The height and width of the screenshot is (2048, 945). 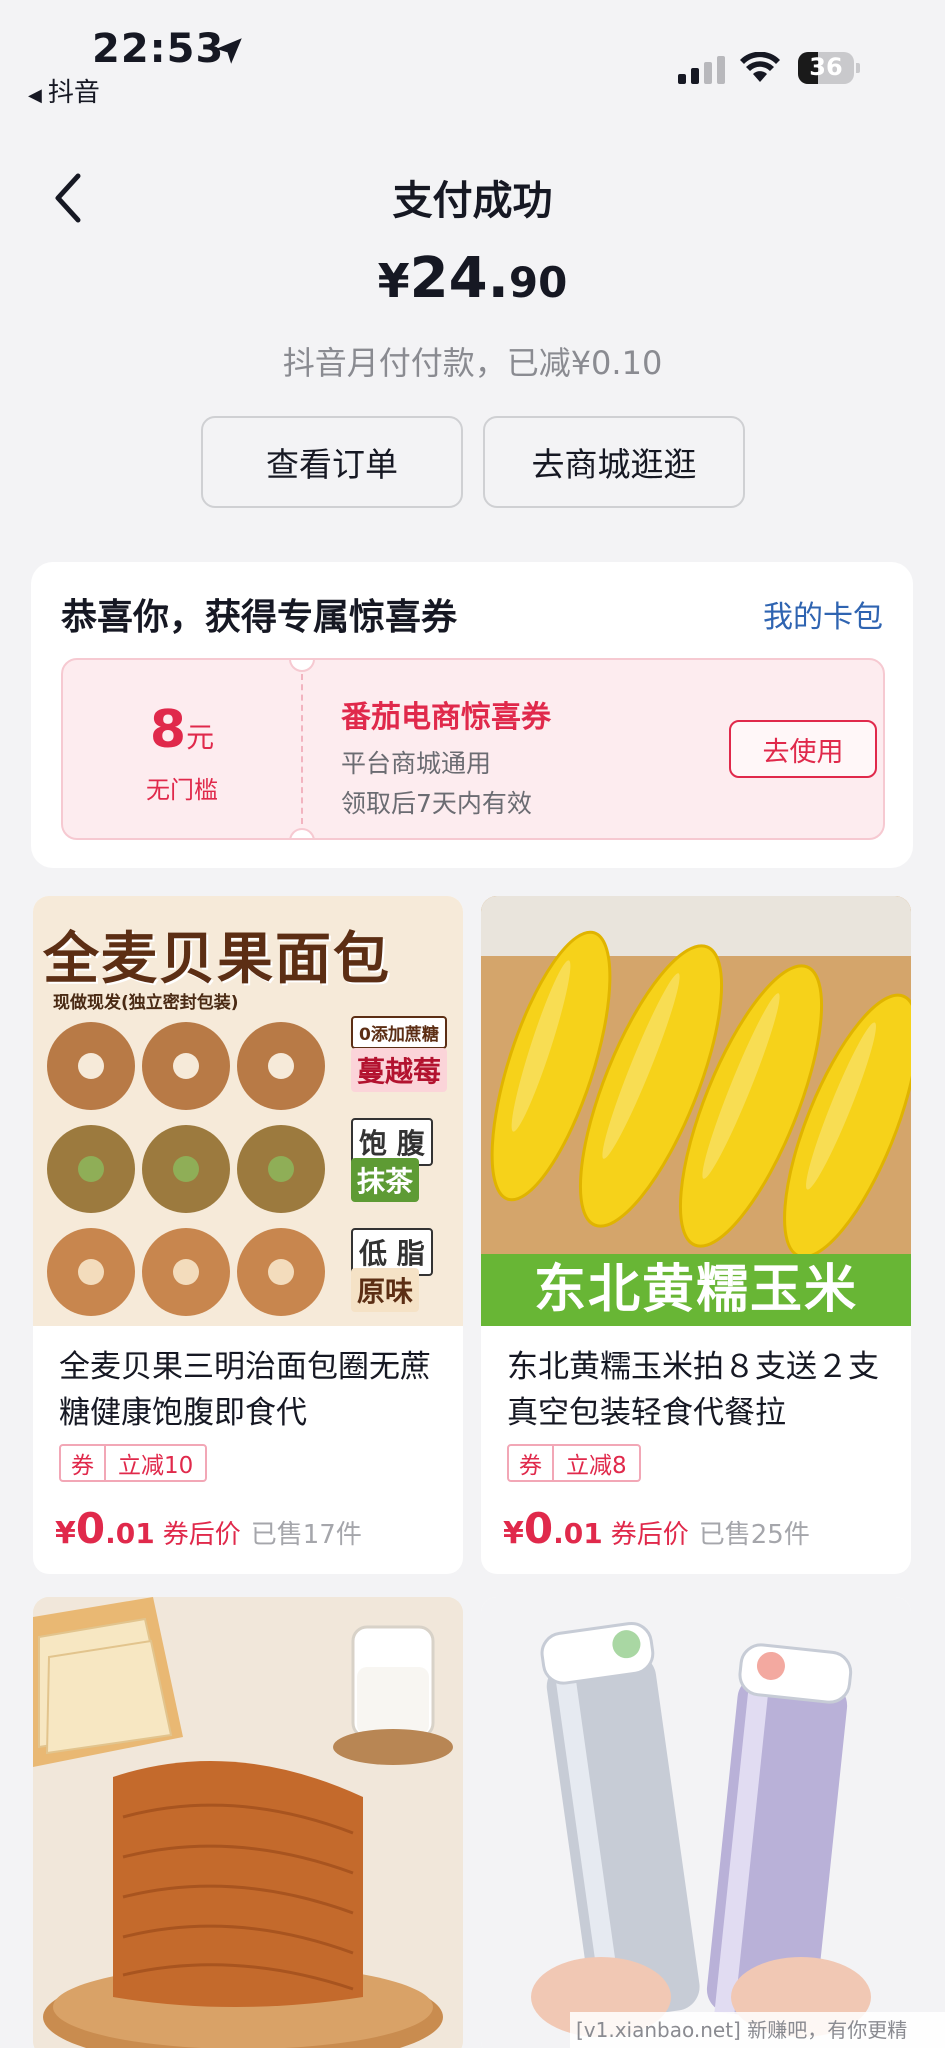 What do you see at coordinates (614, 462) in the screenshot?
I see `go-mall-button: 去商城逛逛` at bounding box center [614, 462].